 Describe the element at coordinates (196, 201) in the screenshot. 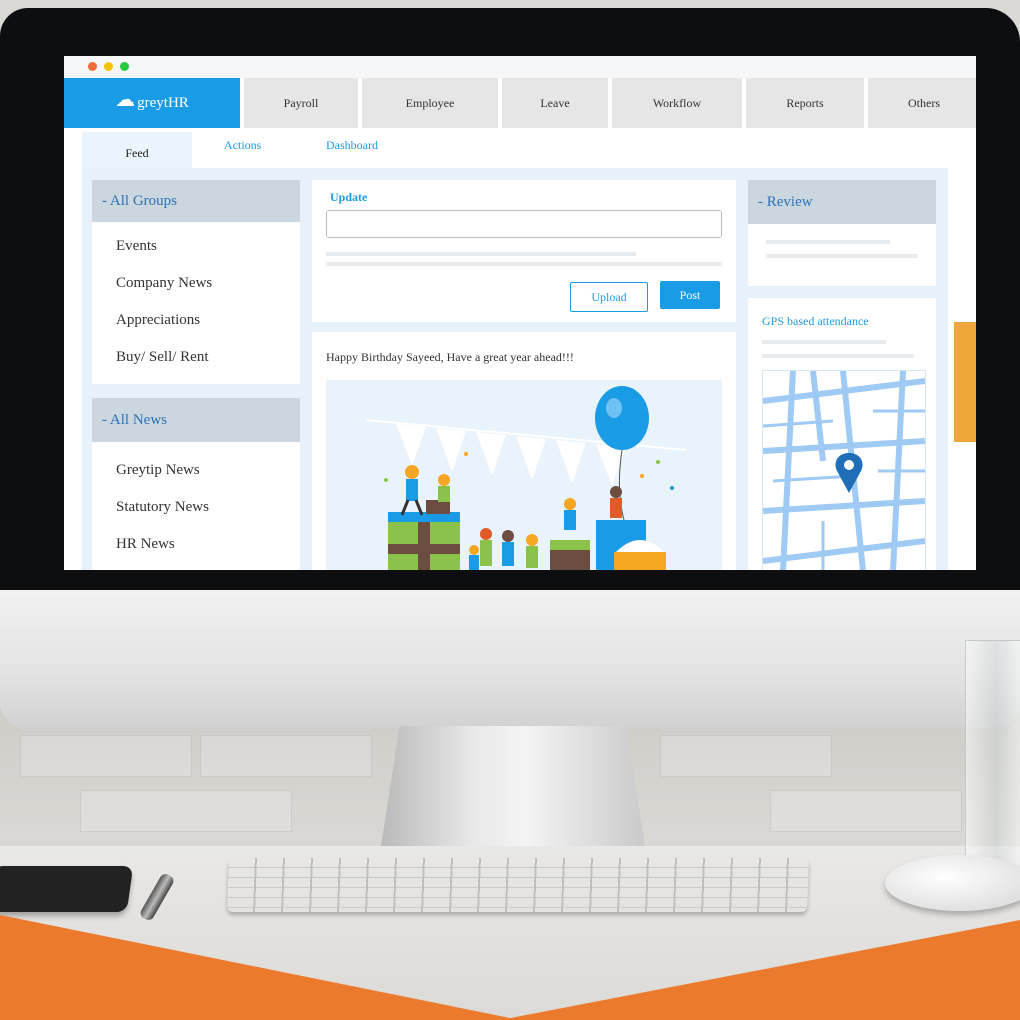

I see `groups-panel-title: - All Groups` at that location.